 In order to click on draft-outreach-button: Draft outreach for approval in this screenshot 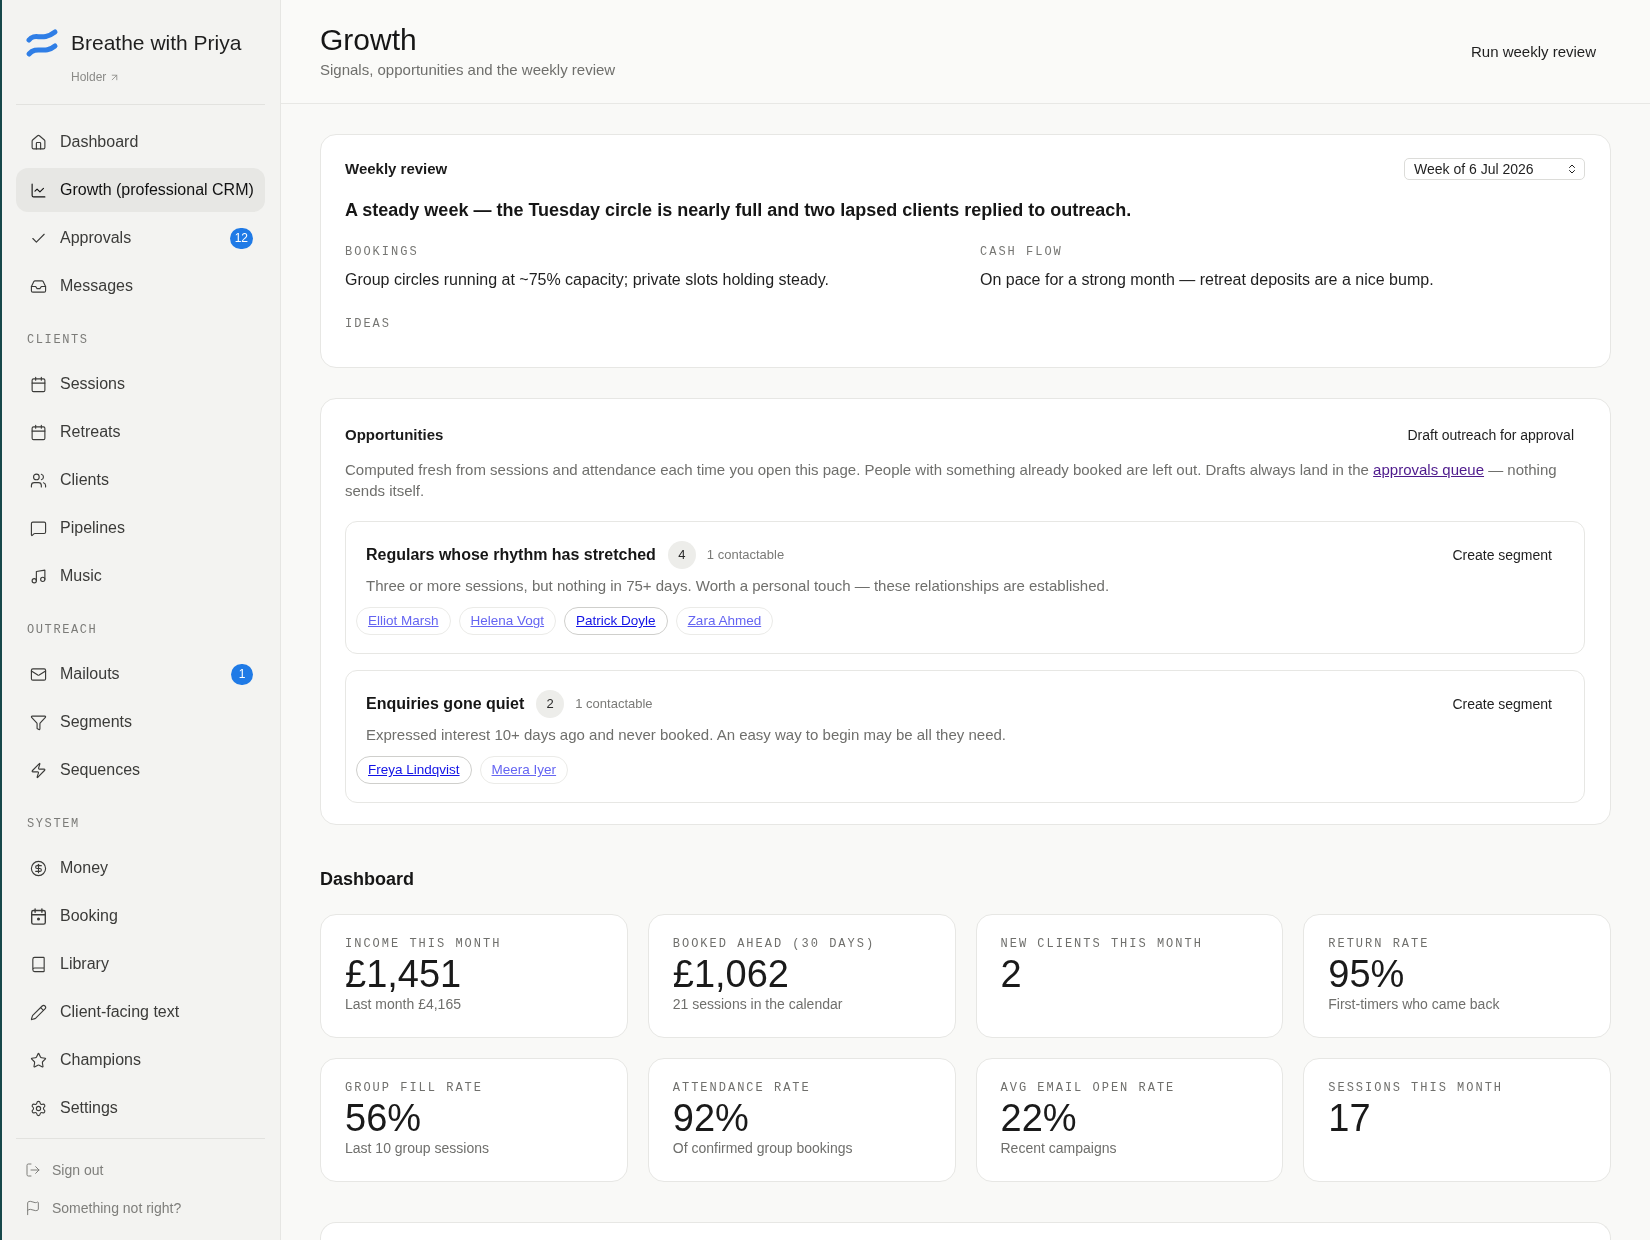, I will do `click(1490, 435)`.